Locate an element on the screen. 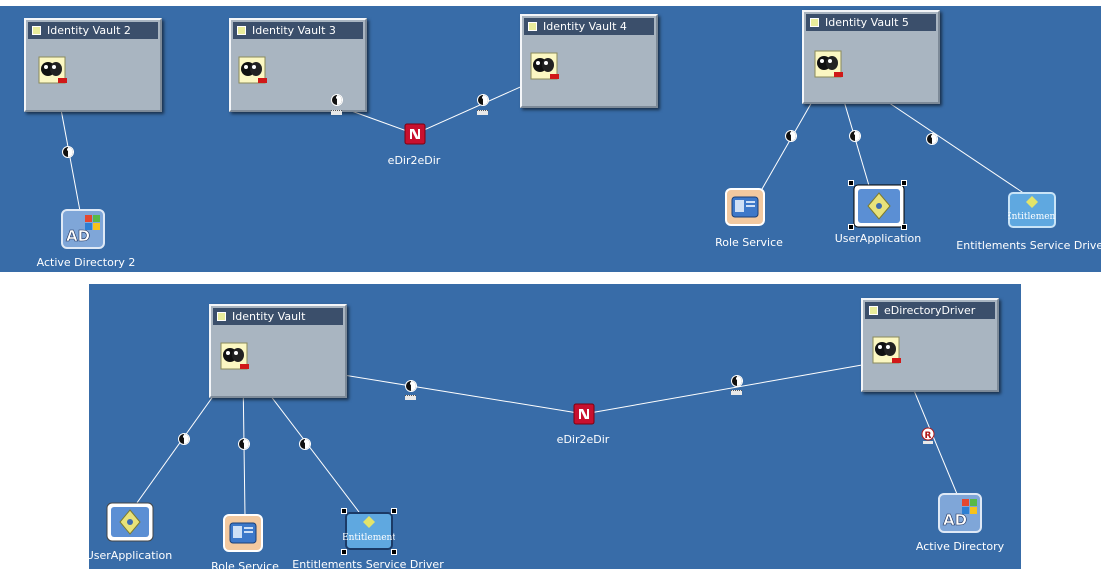 The image size is (1101, 569). vault-title-bar: Identity Vault 3 is located at coordinates (298, 30).